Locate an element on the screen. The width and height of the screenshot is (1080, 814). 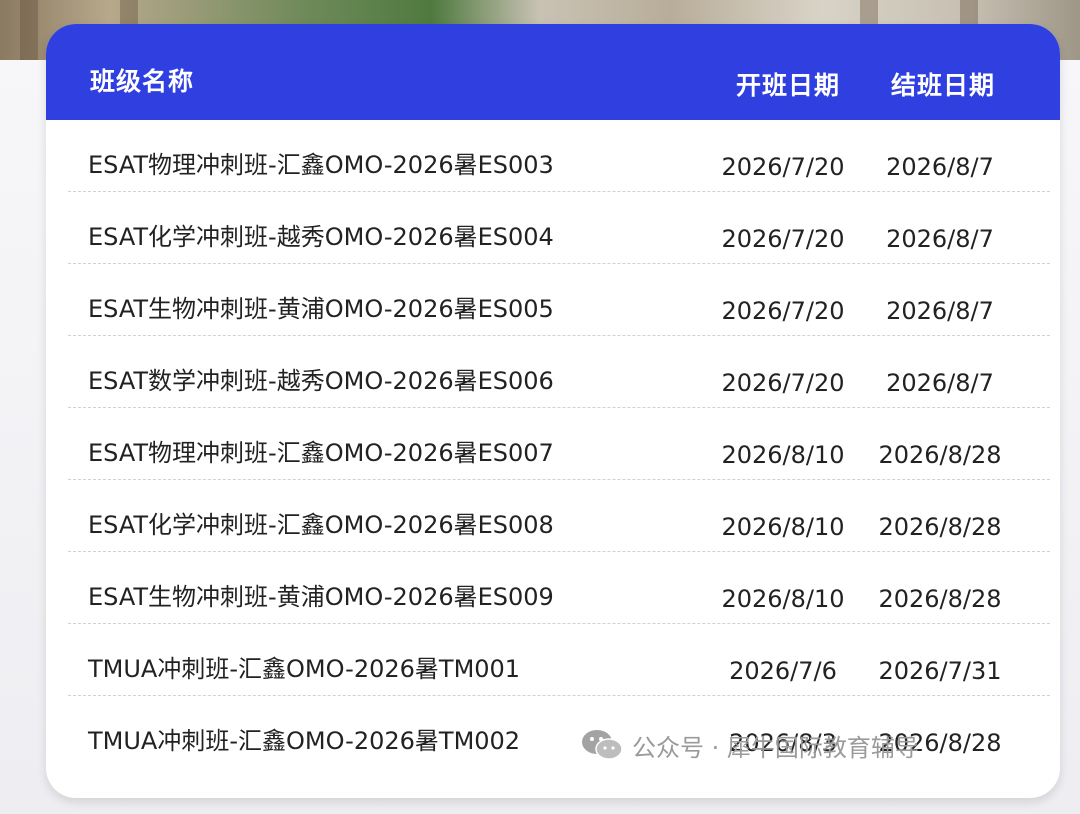
class-name-cell: TMUA冲刺班-汇鑫OMO-2026暑TM001 is located at coordinates (304, 669).